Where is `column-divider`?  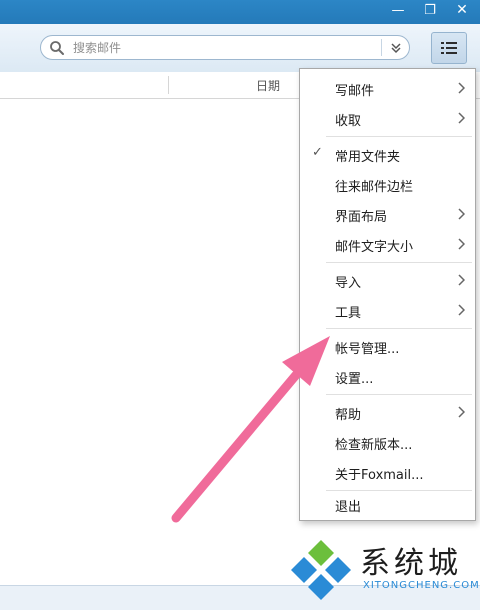 column-divider is located at coordinates (168, 85).